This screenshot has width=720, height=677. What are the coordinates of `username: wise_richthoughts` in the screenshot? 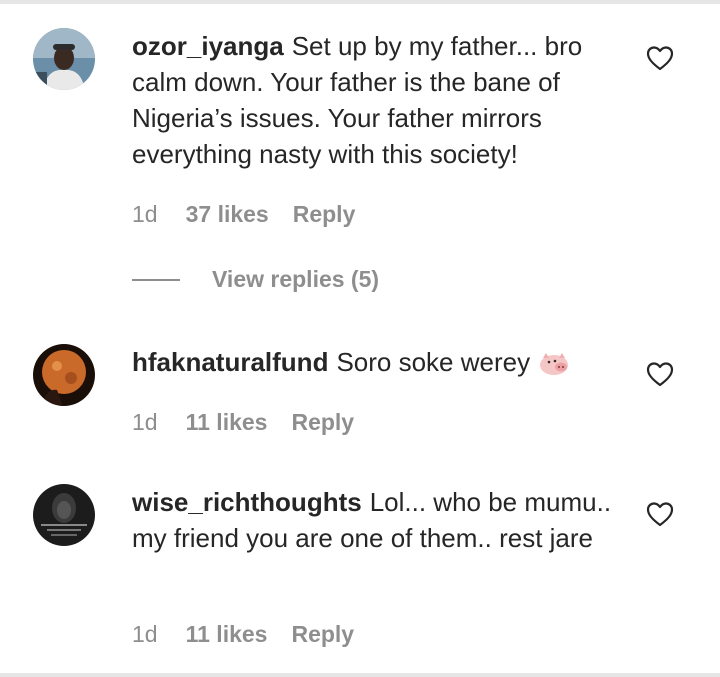 It's located at (247, 502).